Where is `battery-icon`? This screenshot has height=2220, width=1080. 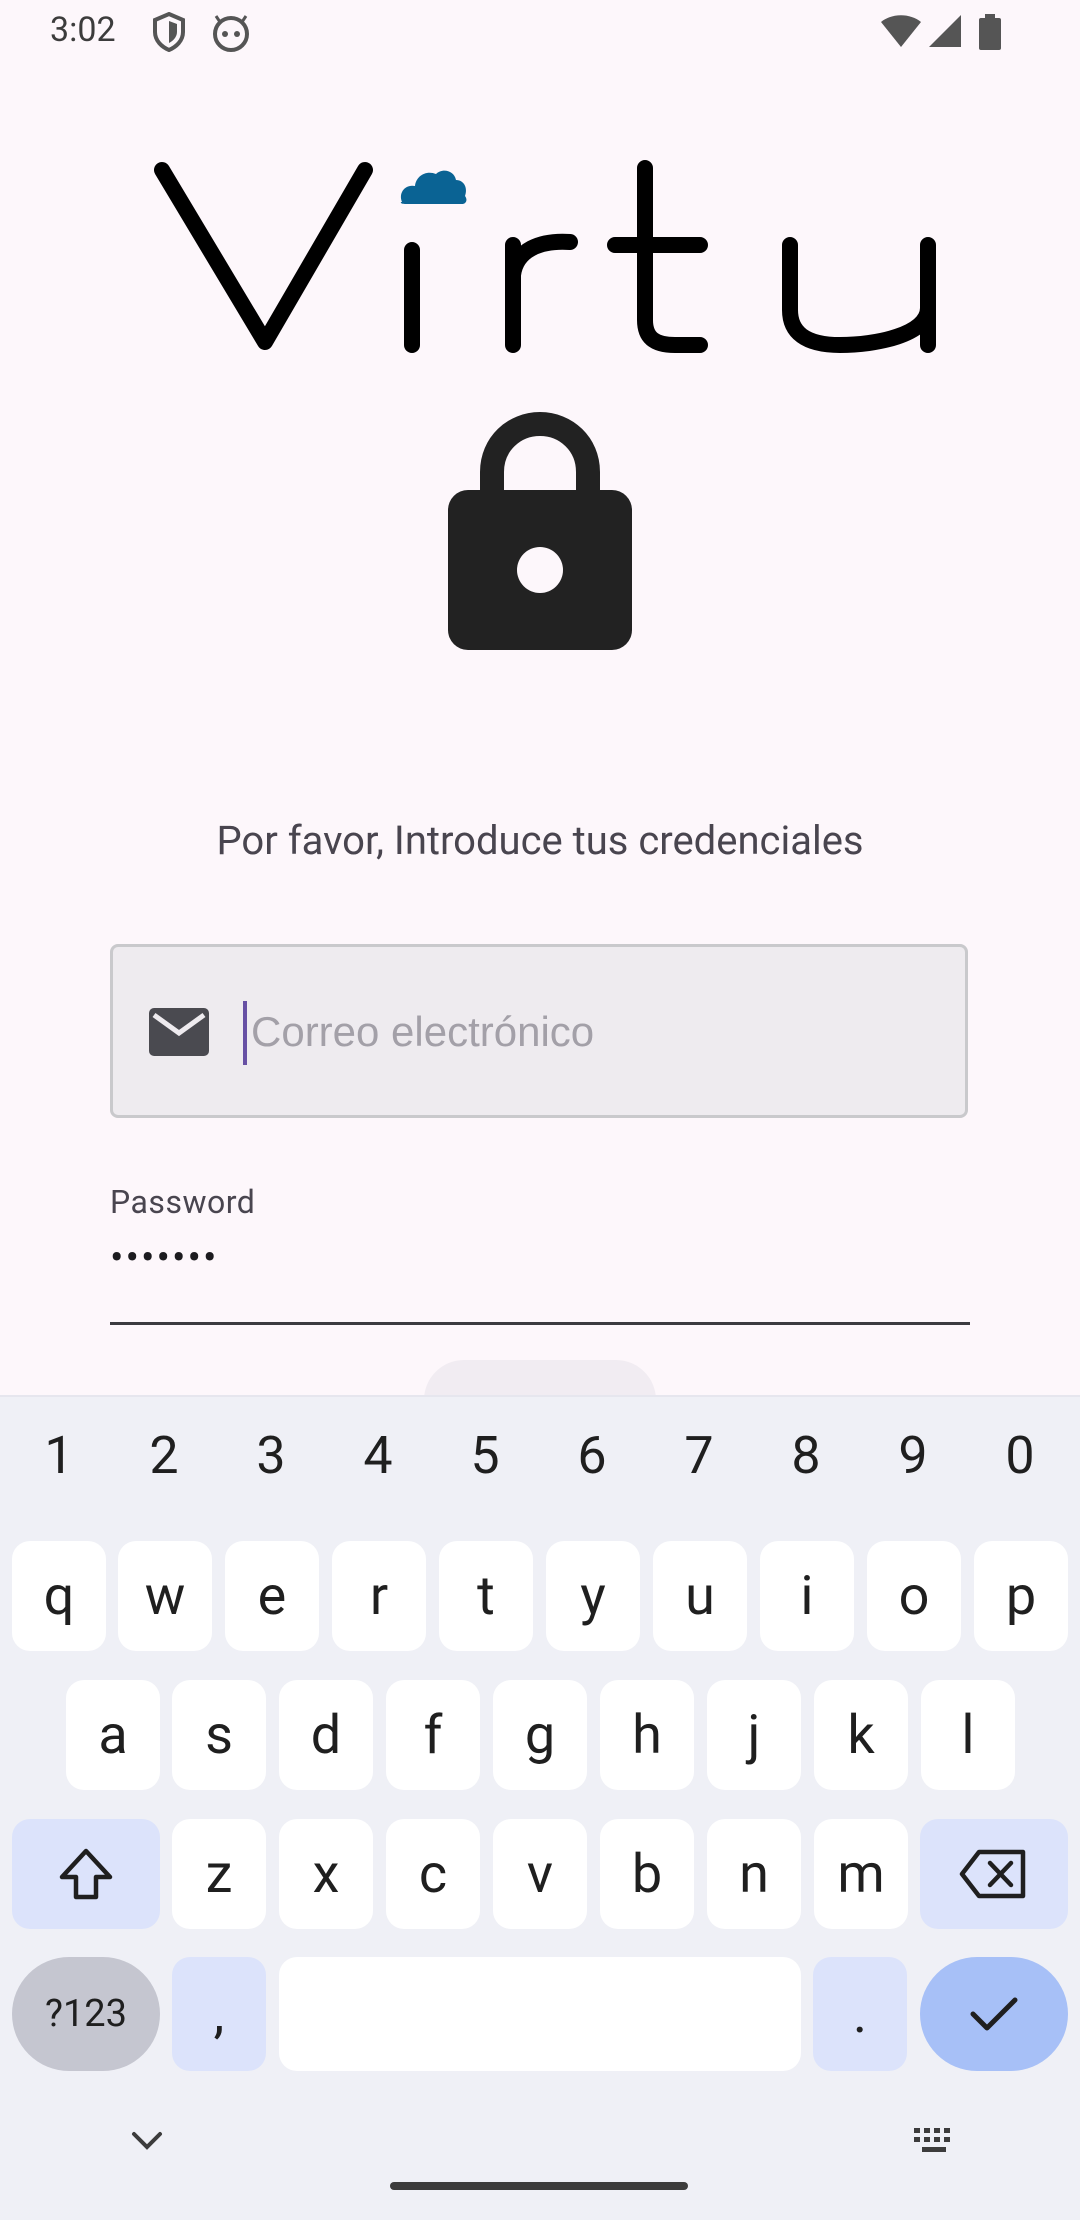
battery-icon is located at coordinates (990, 32).